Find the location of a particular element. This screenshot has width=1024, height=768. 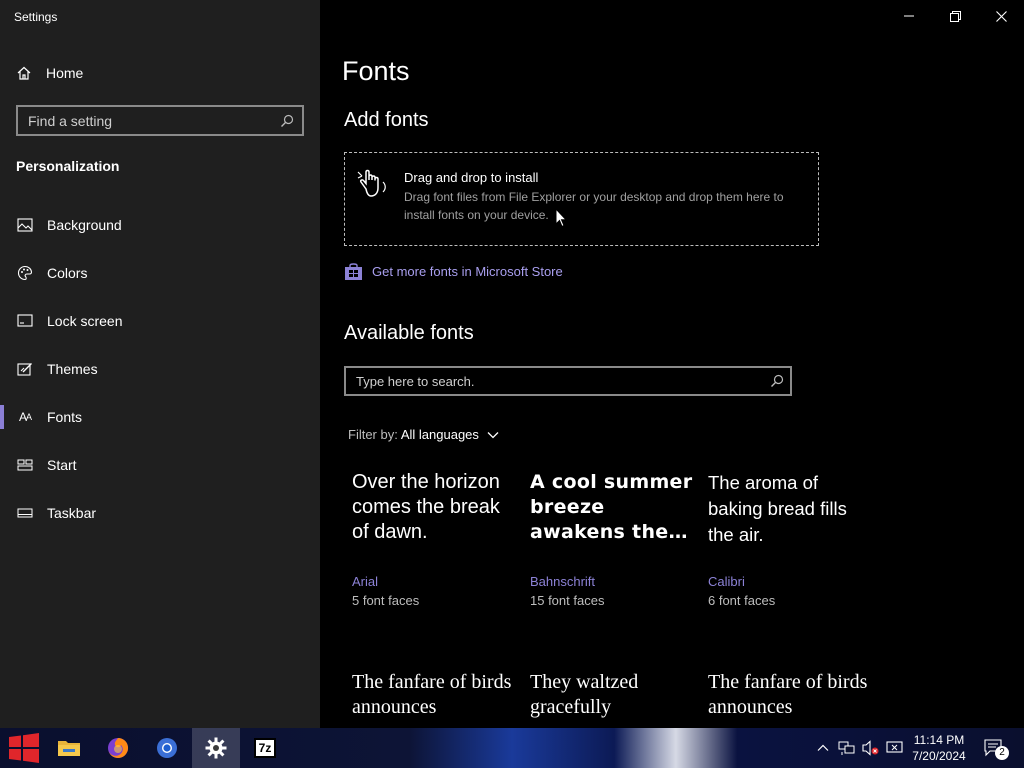

settings-icon is located at coordinates (216, 748).